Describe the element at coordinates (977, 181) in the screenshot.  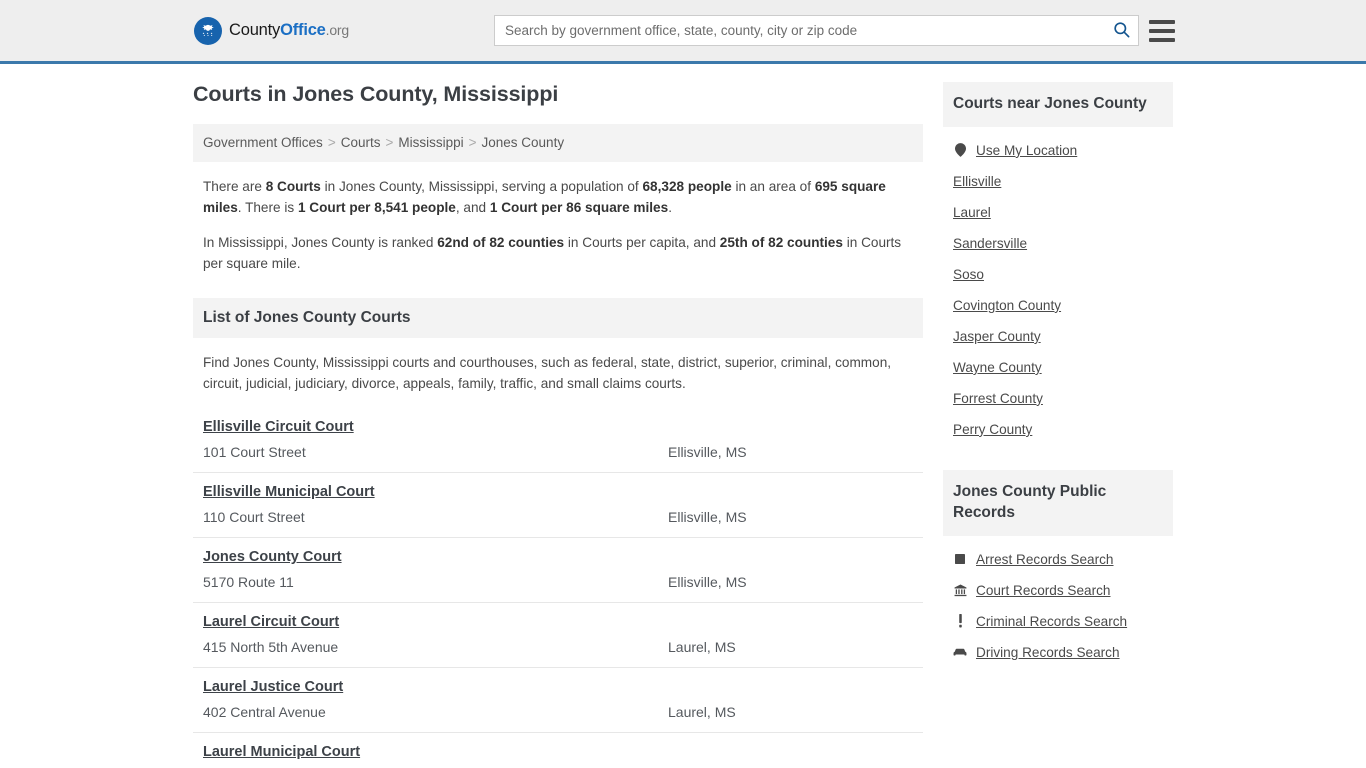
I see `sidebar-link: Ellisville` at that location.